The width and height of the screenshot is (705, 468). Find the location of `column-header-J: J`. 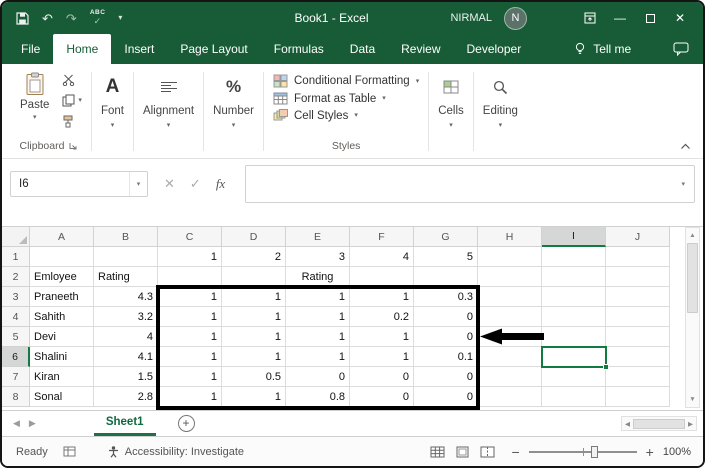

column-header-J: J is located at coordinates (638, 237).